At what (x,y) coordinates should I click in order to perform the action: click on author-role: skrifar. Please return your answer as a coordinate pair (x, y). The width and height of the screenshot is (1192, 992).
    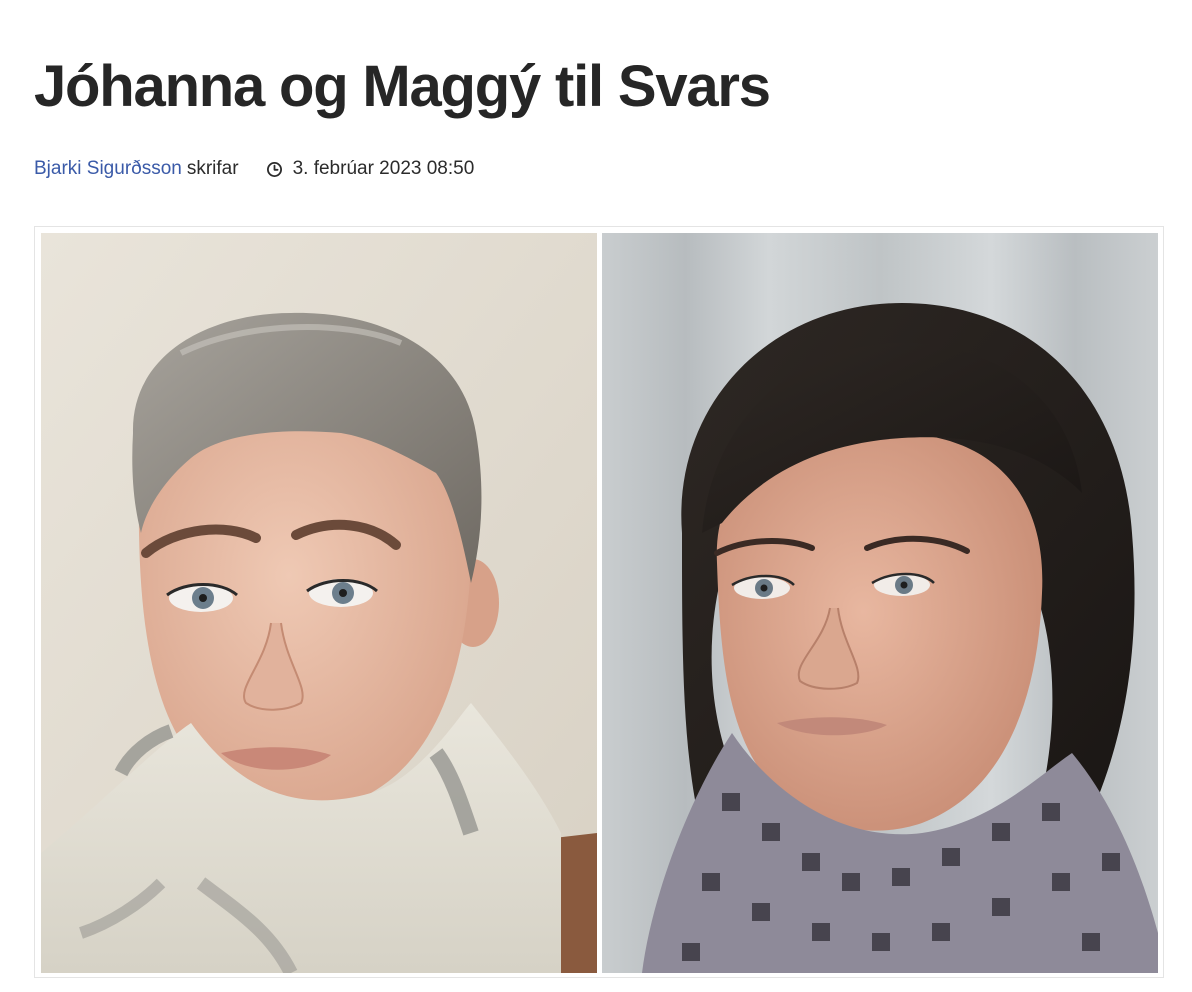
    Looking at the image, I should click on (212, 168).